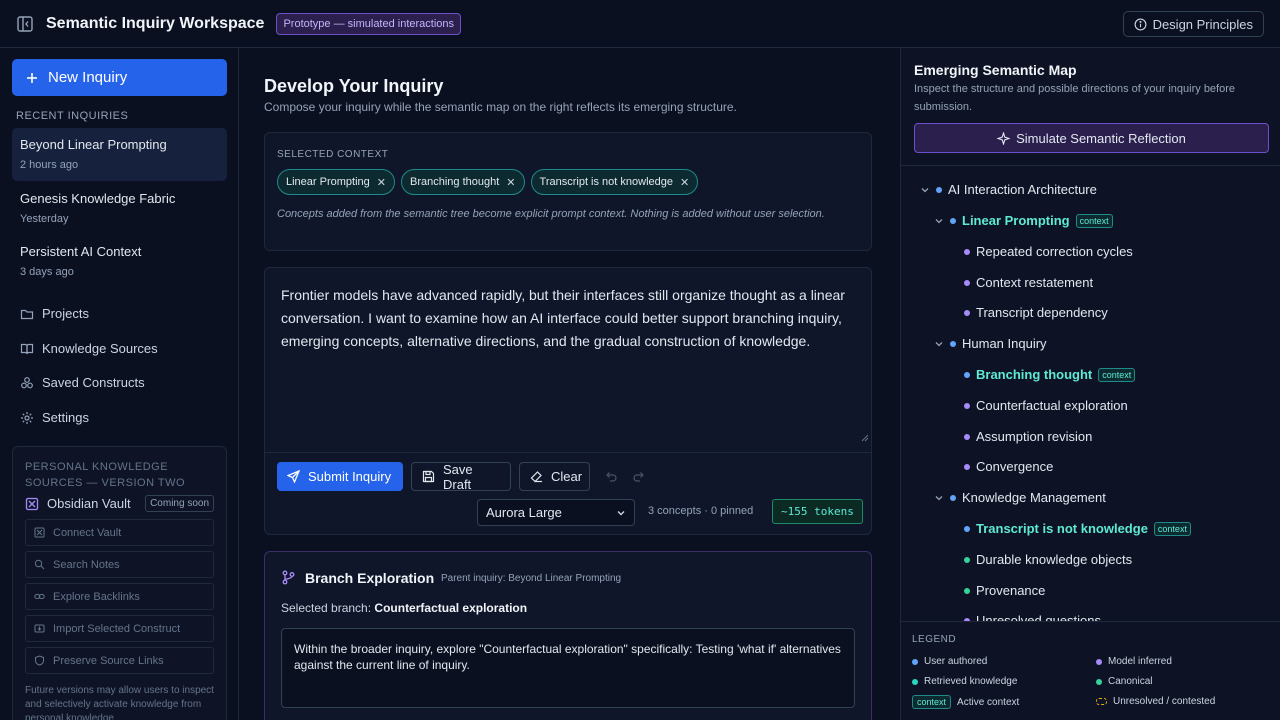 The height and width of the screenshot is (720, 1280). What do you see at coordinates (54, 417) in the screenshot?
I see `nav-item-settings: Settings` at bounding box center [54, 417].